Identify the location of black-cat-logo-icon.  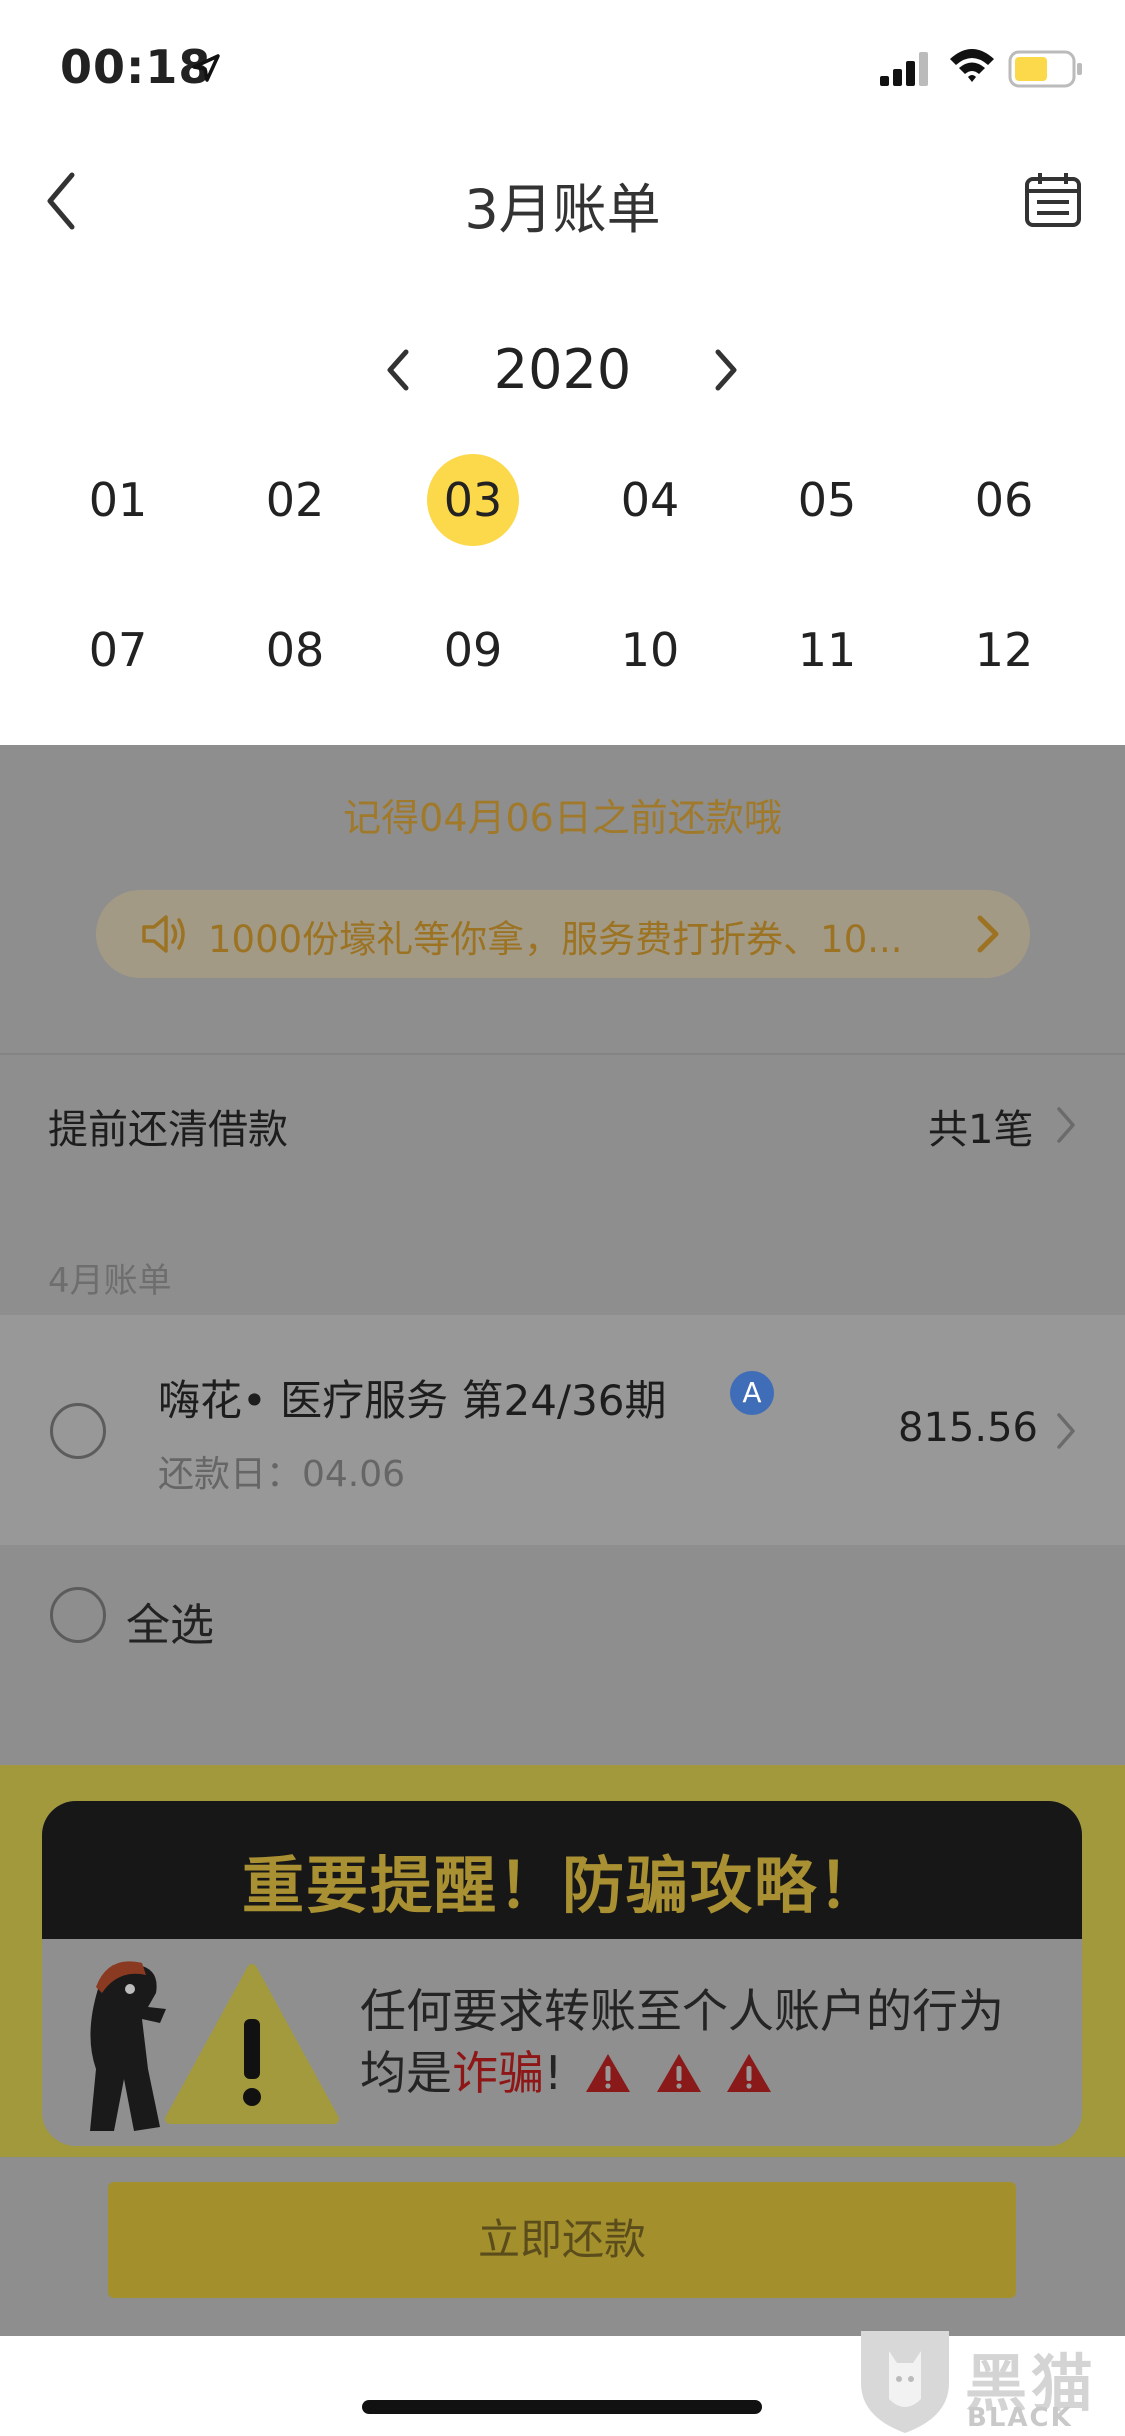
(905, 2382).